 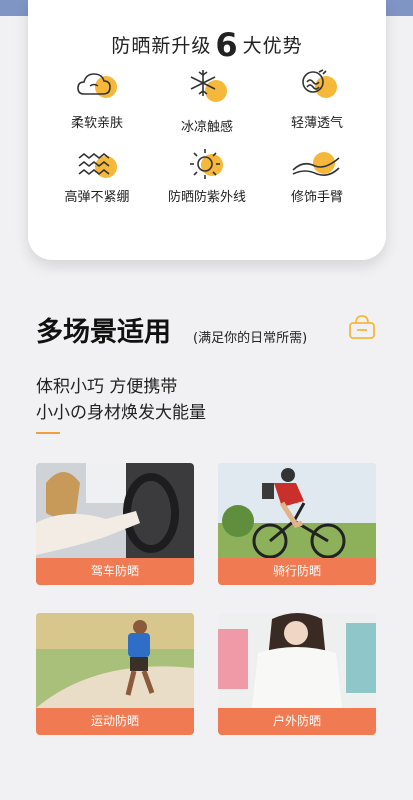 I want to click on scene-sports: 运动防晒, so click(x=115, y=674).